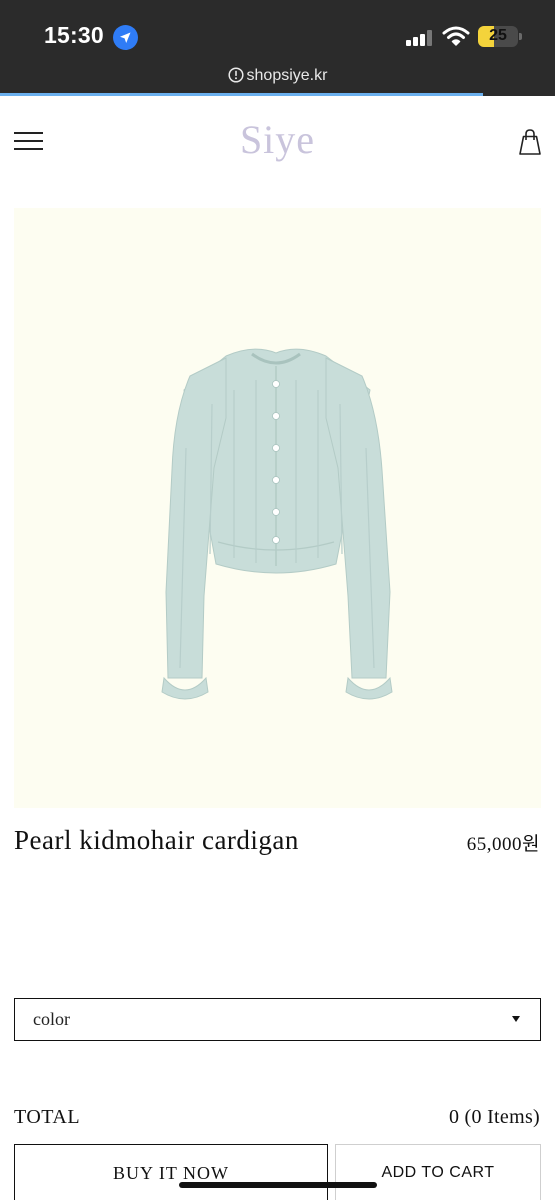  I want to click on status-time: 15:30, so click(74, 35).